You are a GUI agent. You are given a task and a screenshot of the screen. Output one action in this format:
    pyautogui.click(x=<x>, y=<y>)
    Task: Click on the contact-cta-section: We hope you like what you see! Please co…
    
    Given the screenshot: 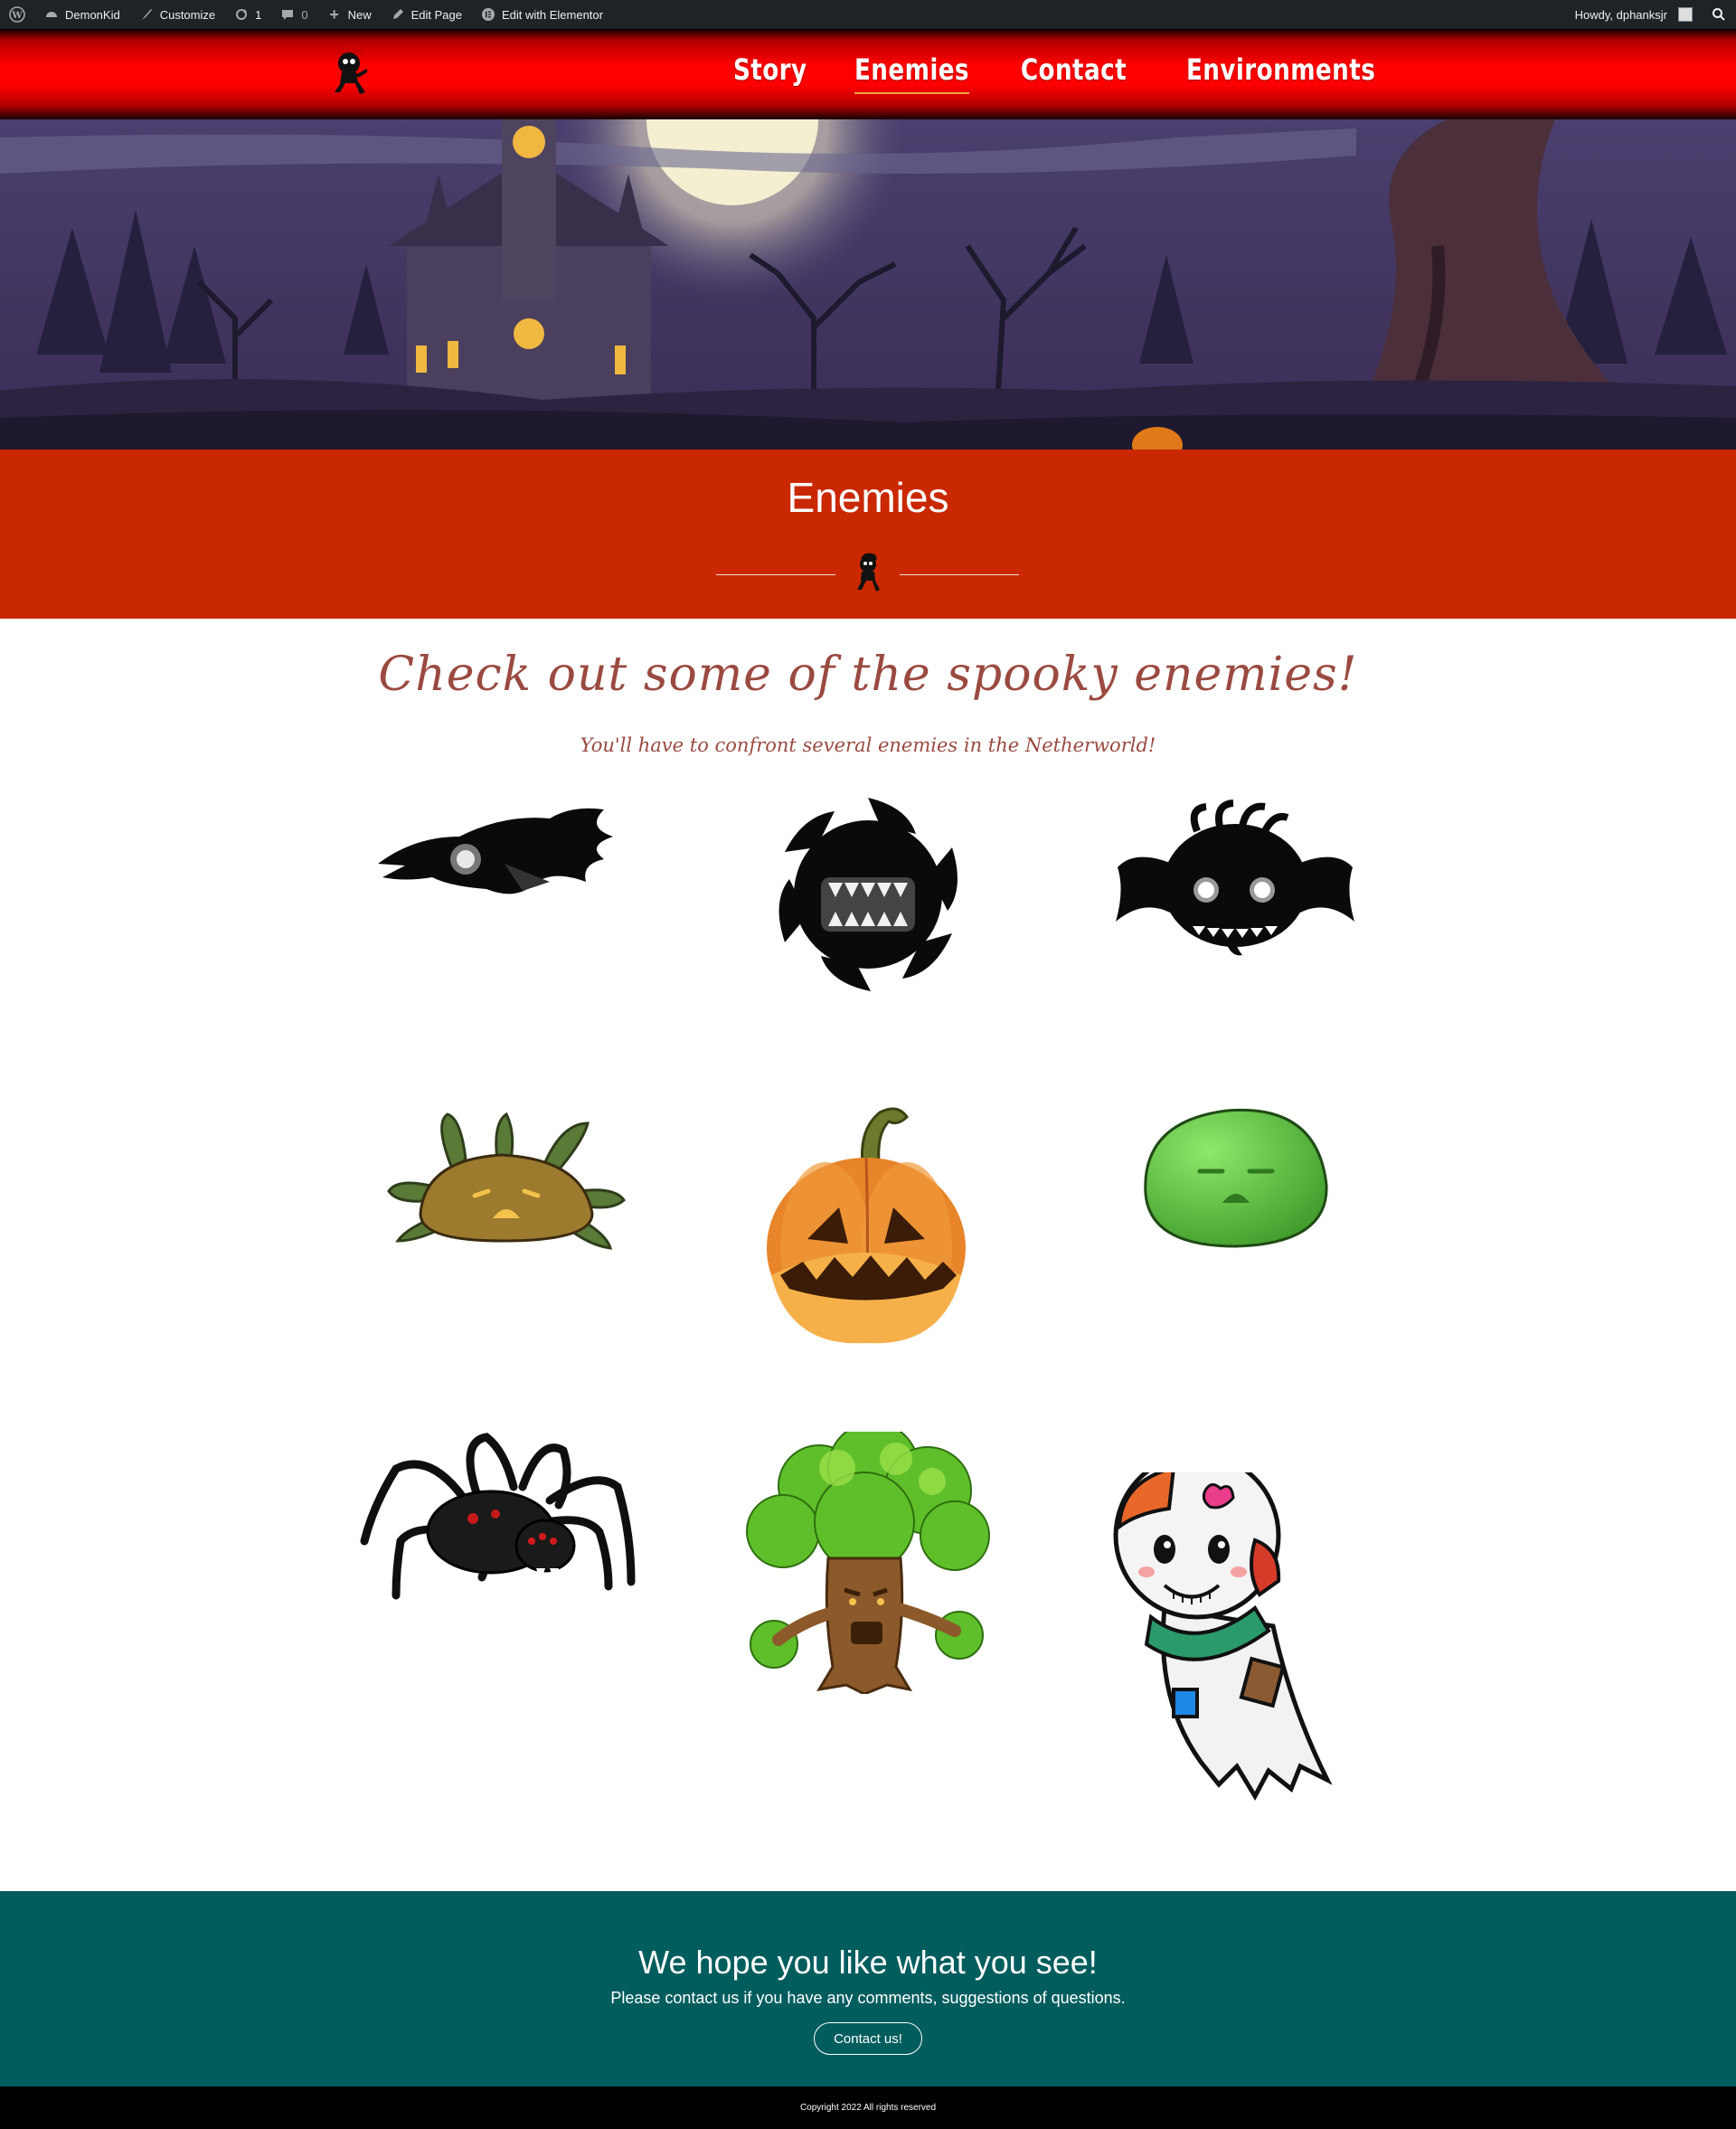 What is the action you would take?
    pyautogui.click(x=868, y=1988)
    